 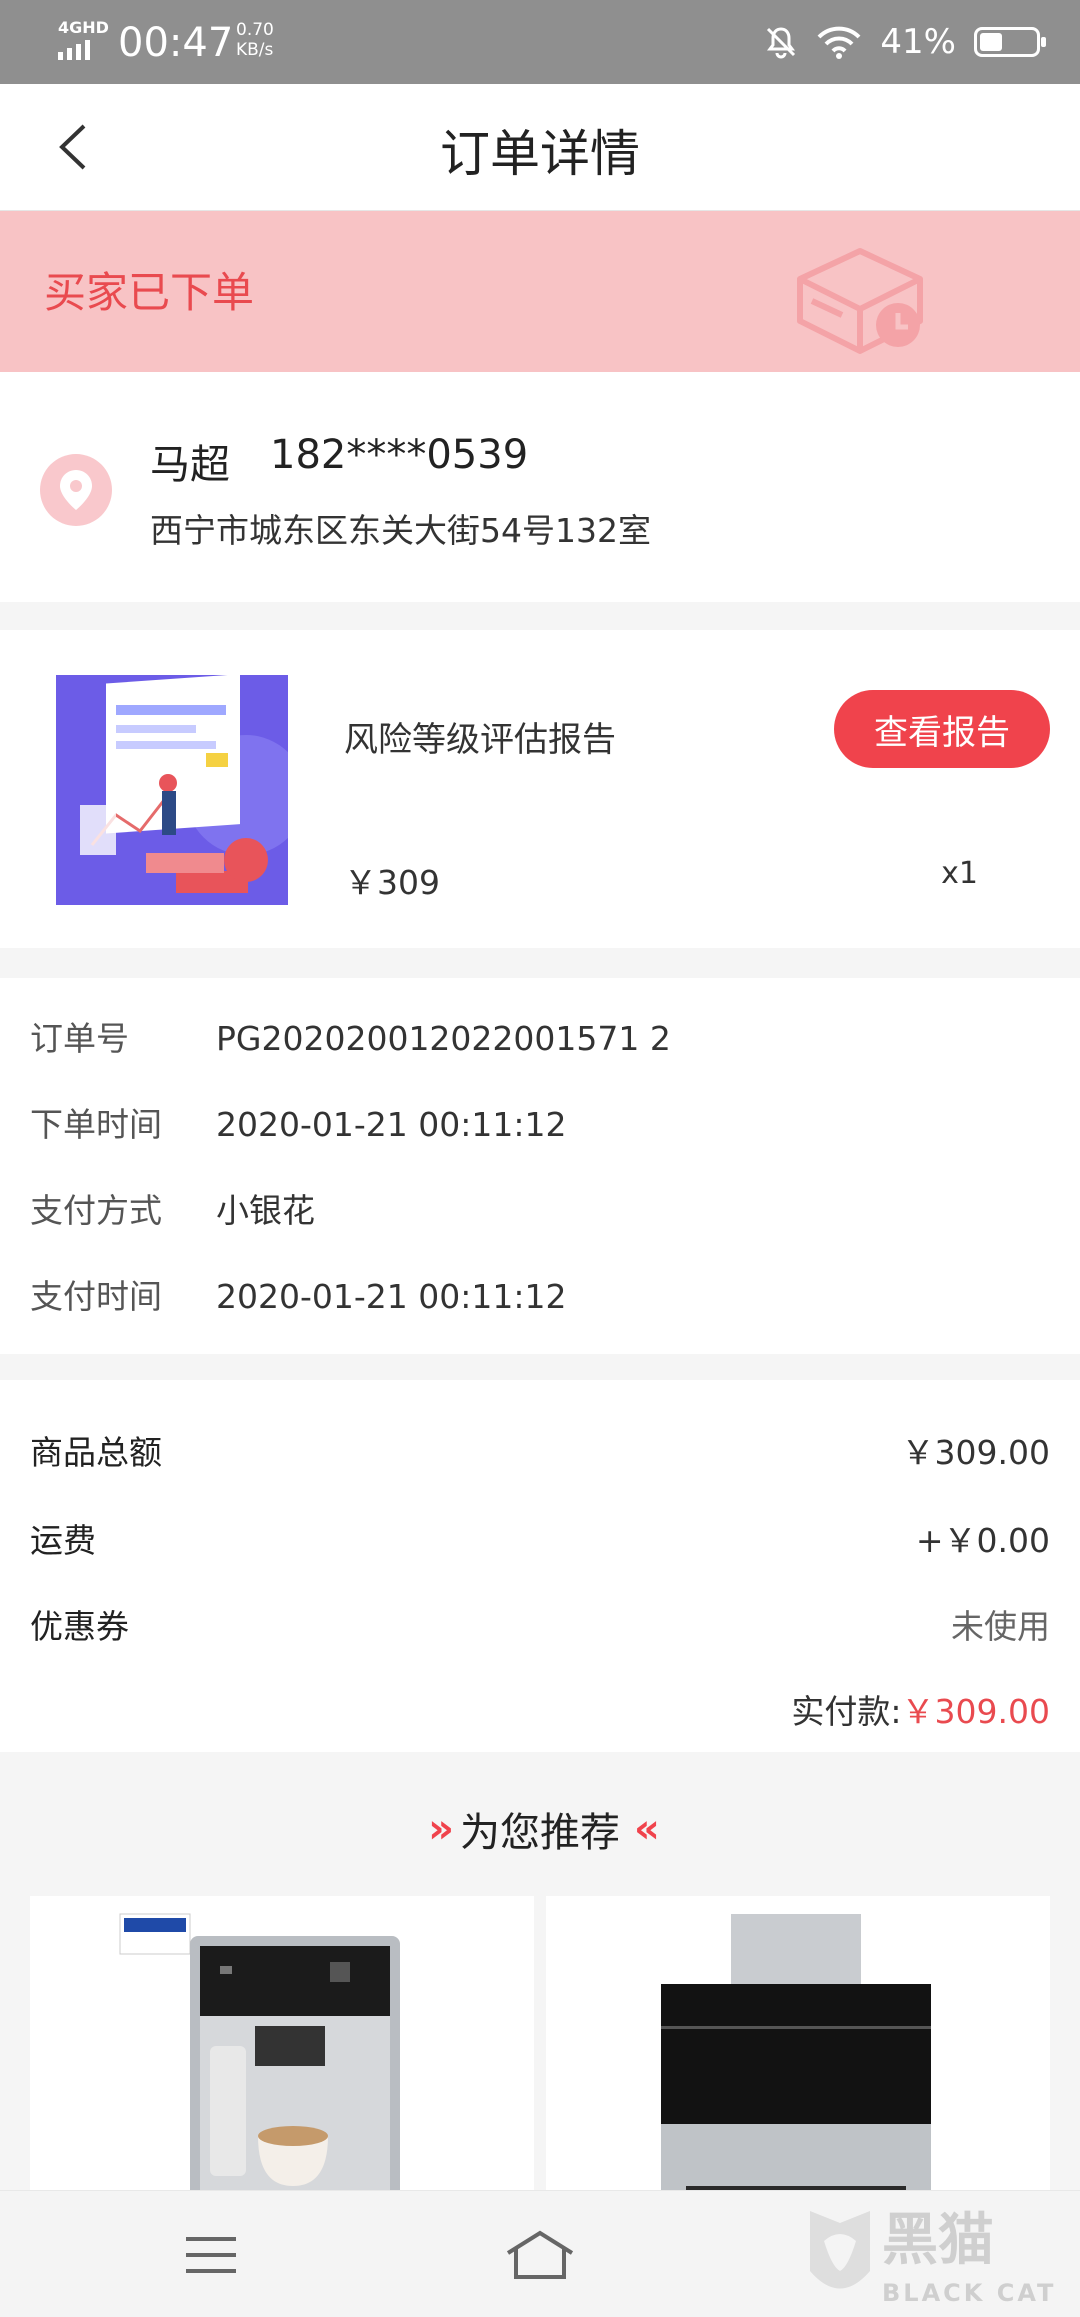 I want to click on system-nav-bar: 黑猫 BLACK CAT, so click(x=540, y=2253).